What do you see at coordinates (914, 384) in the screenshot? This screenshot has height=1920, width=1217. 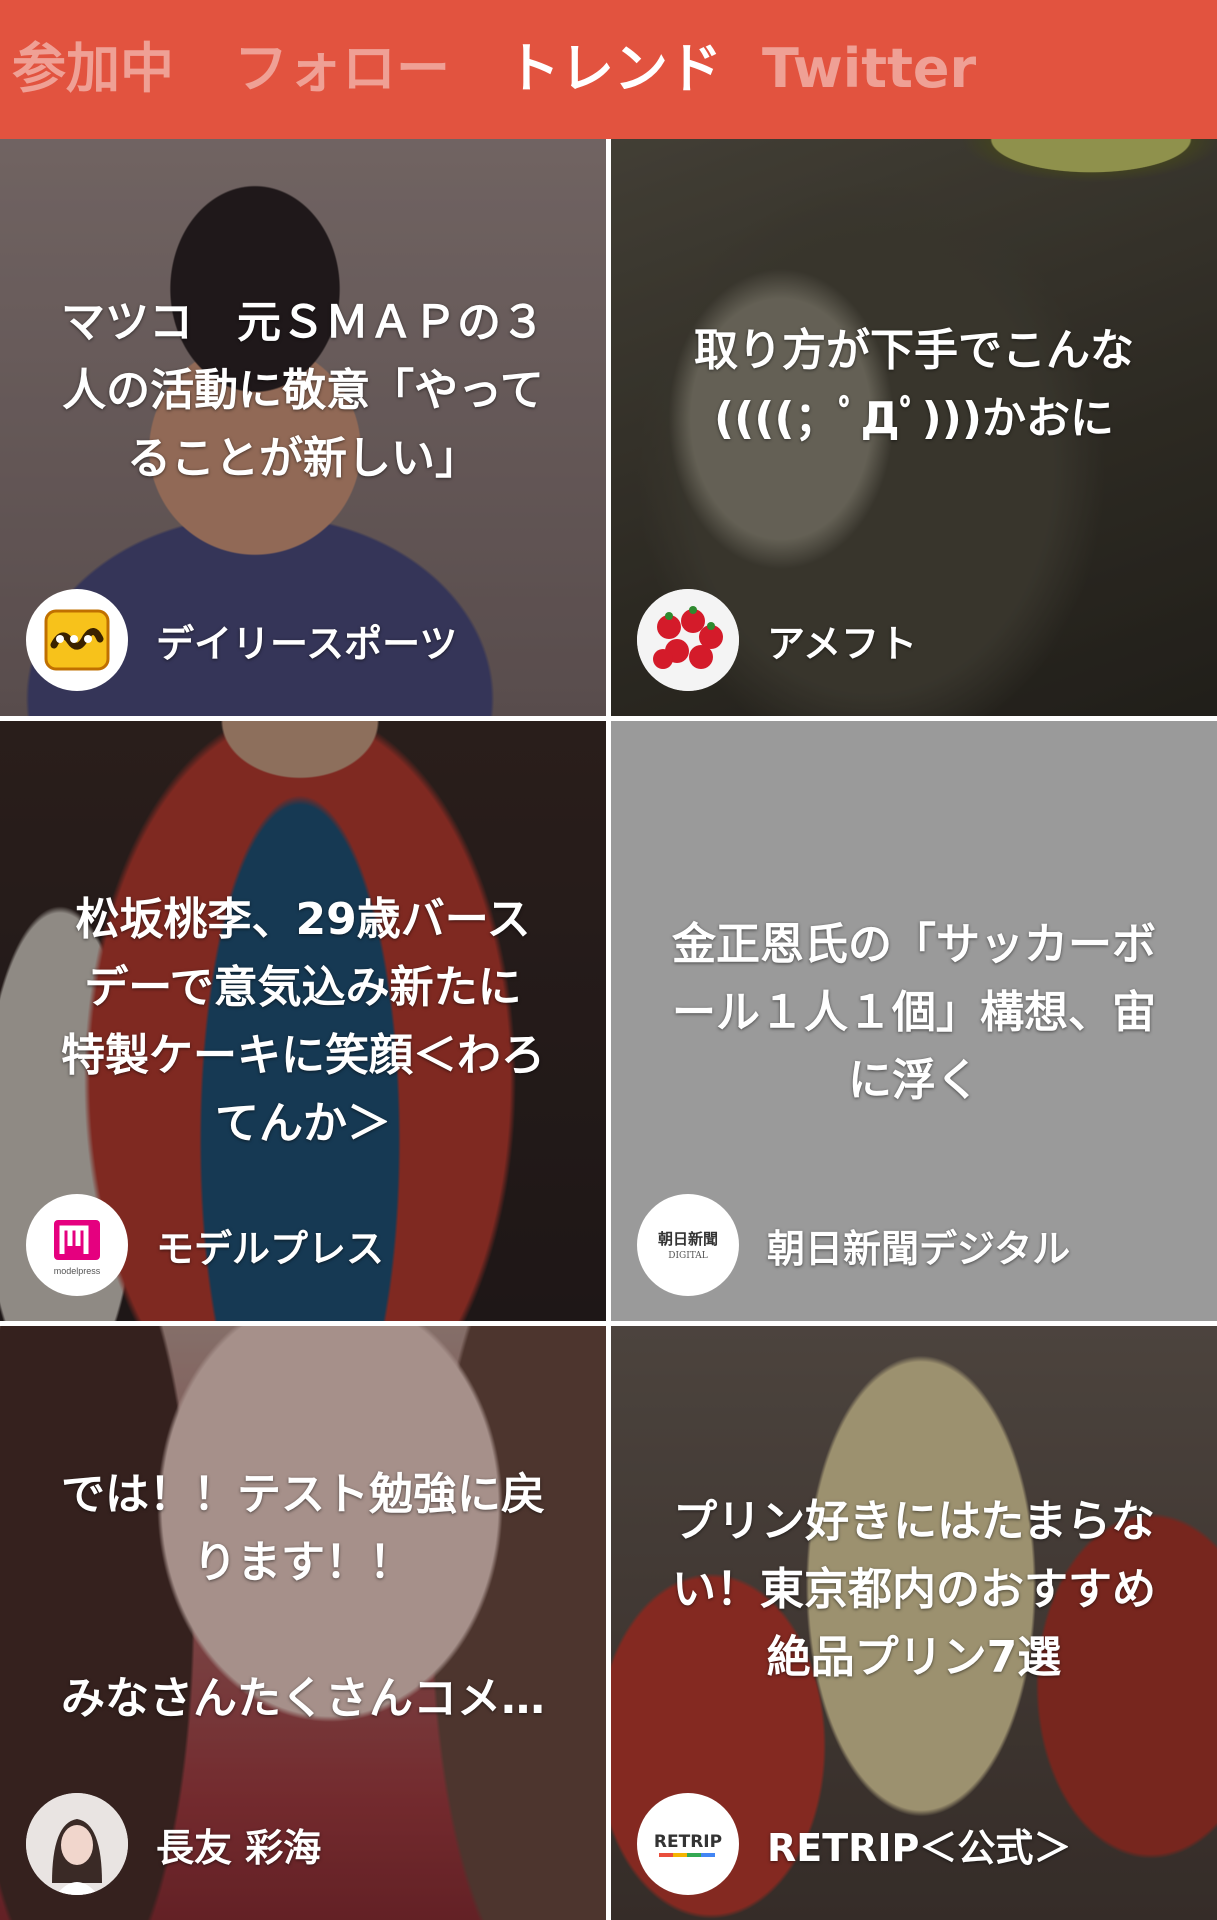 I see `card-title: 取り方が下手でこんな ((((；ﾟДﾟ)))かおに` at bounding box center [914, 384].